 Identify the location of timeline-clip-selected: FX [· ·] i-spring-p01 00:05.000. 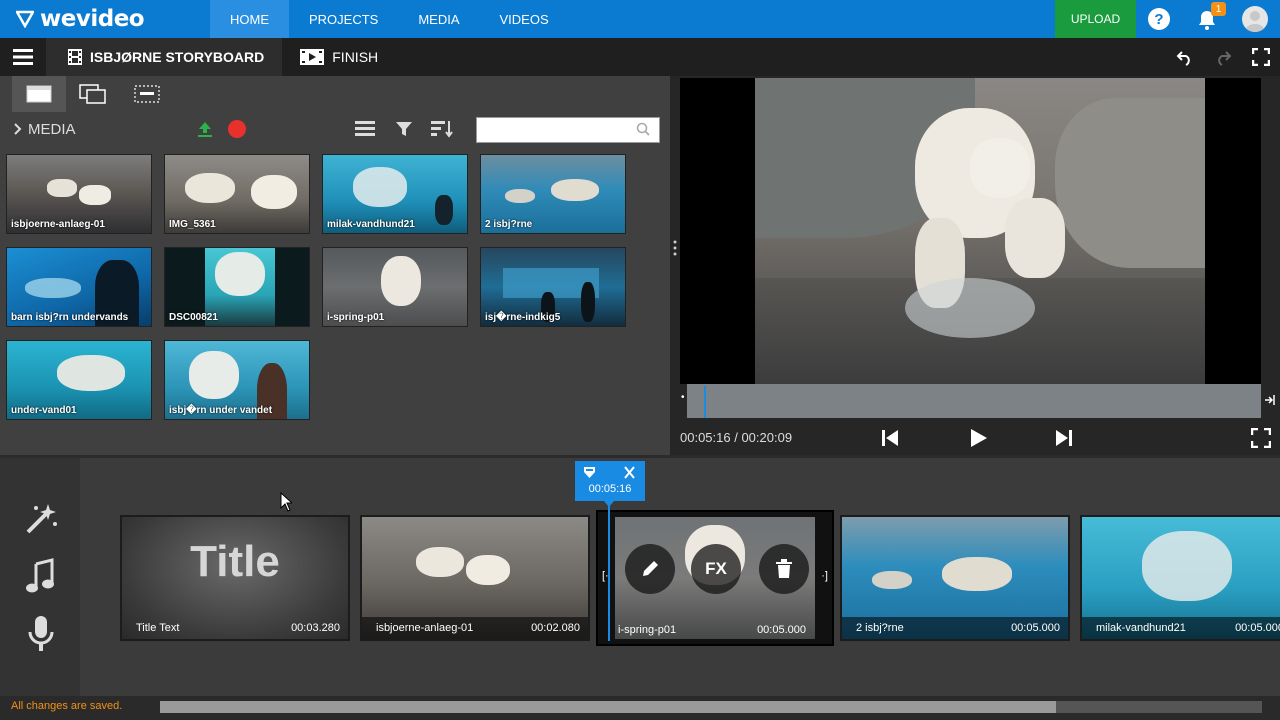
(715, 578).